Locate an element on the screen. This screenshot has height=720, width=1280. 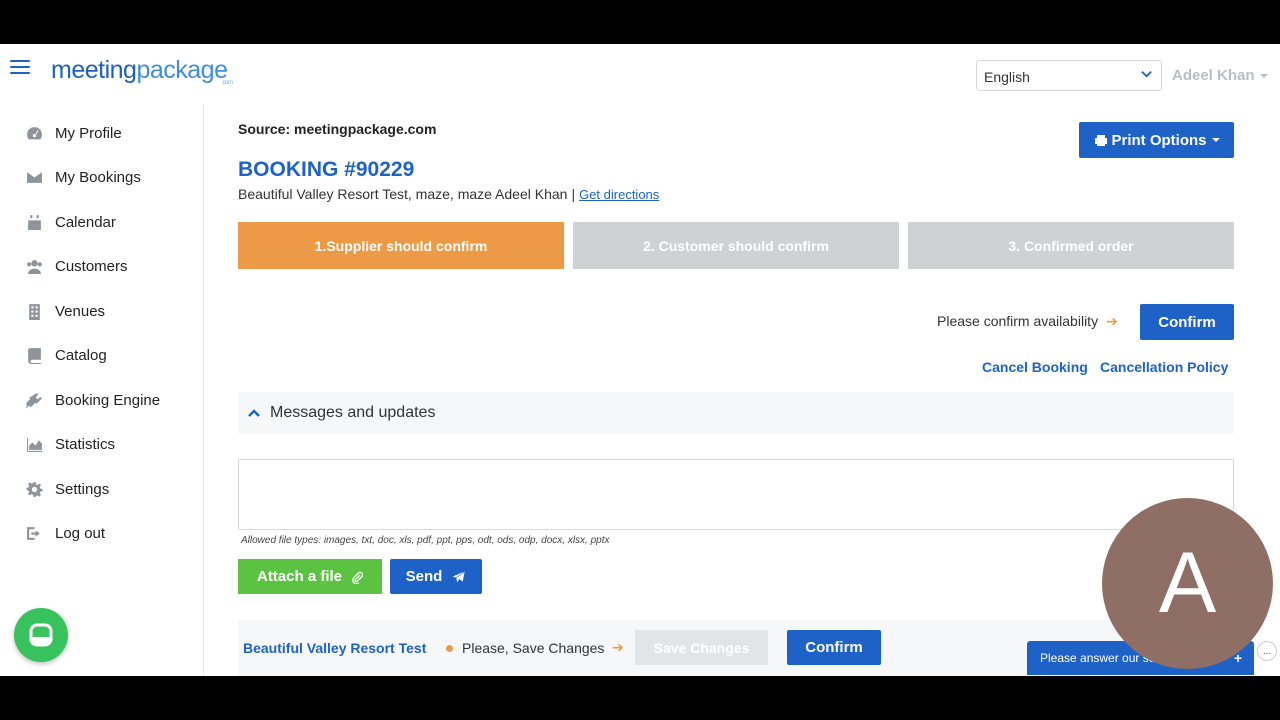
booking-title: BOOKING #90229 is located at coordinates (326, 169).